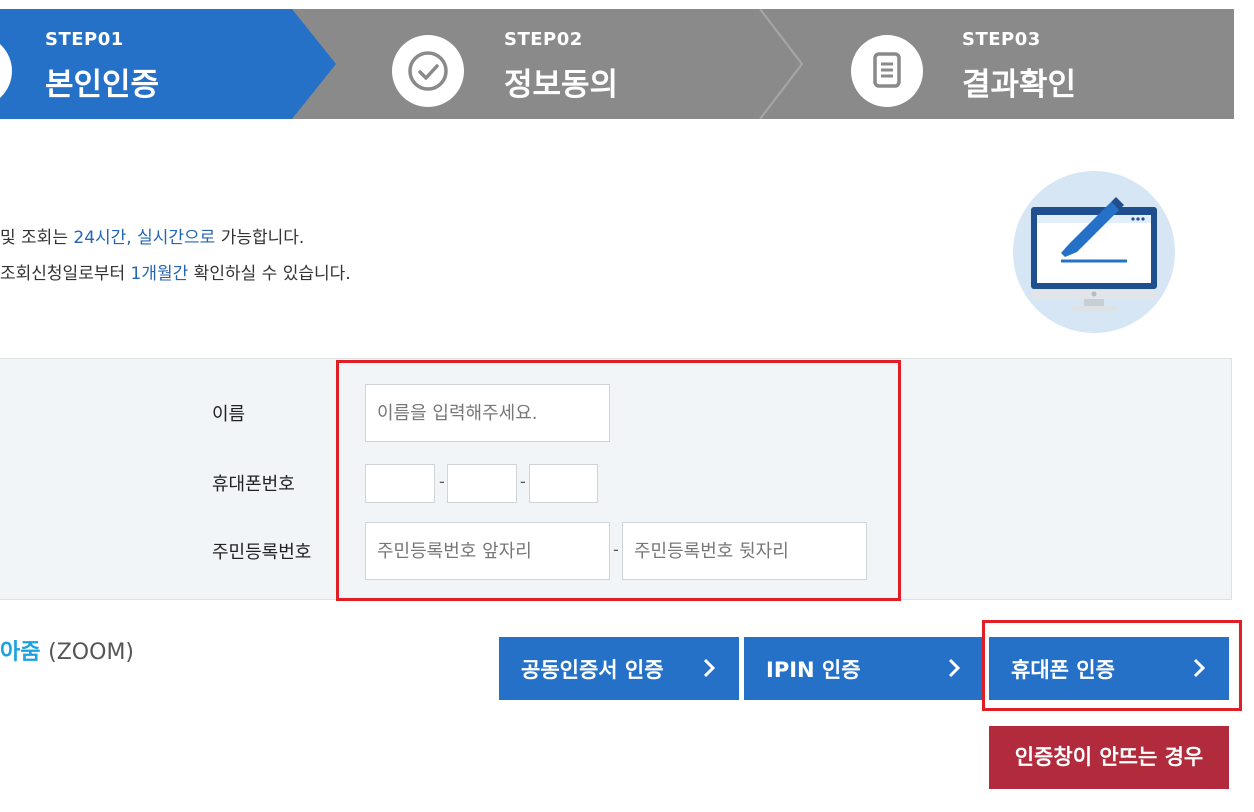 The height and width of the screenshot is (812, 1254). Describe the element at coordinates (144, 238) in the screenshot. I see `info-highlight: 24시간, 실시간으로` at that location.